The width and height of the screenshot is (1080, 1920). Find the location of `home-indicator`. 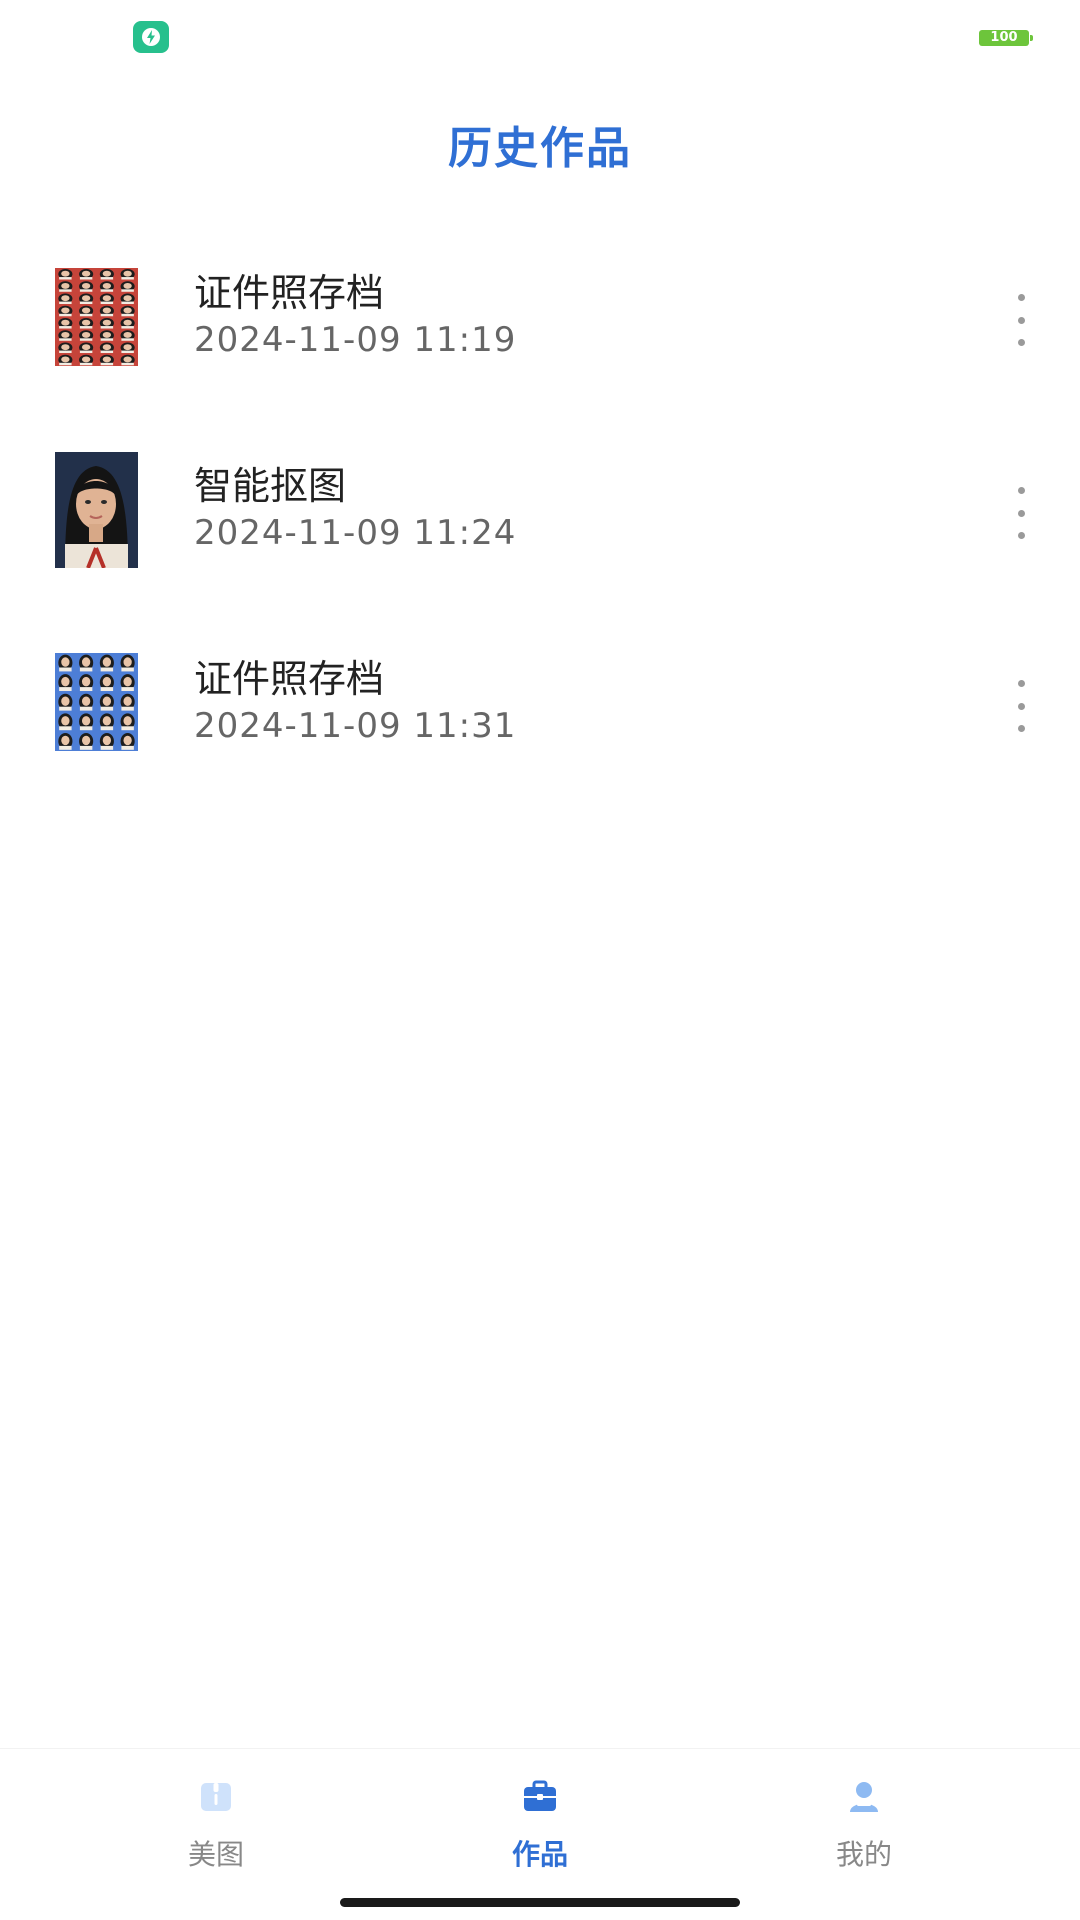

home-indicator is located at coordinates (540, 1902).